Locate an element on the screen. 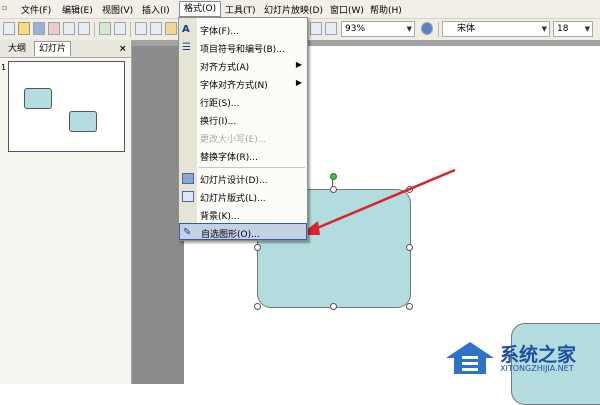 This screenshot has height=405, width=600. insert-chart-icon is located at coordinates (316, 28).